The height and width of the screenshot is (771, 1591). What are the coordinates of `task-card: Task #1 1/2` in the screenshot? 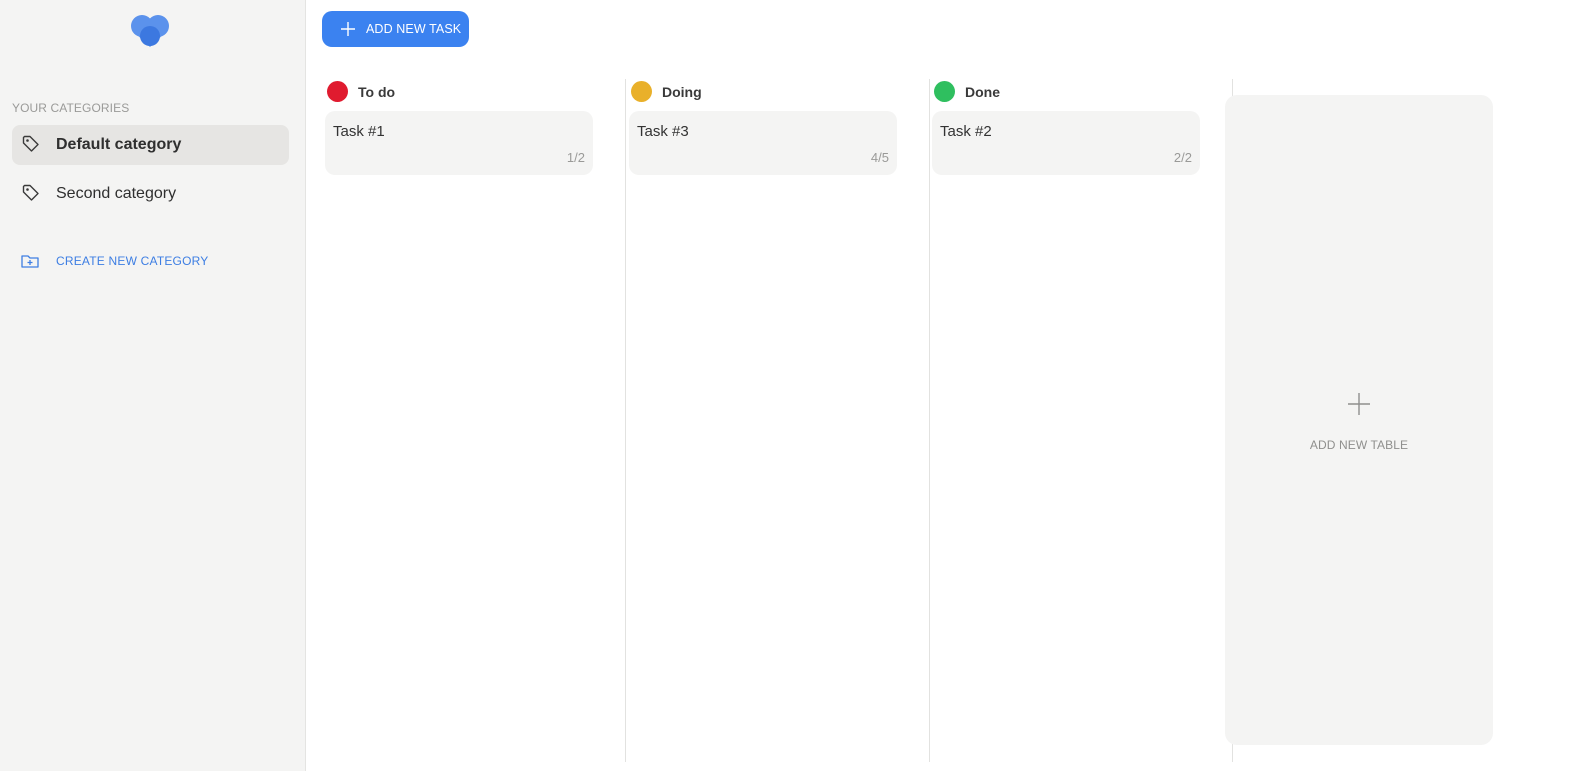 It's located at (459, 143).